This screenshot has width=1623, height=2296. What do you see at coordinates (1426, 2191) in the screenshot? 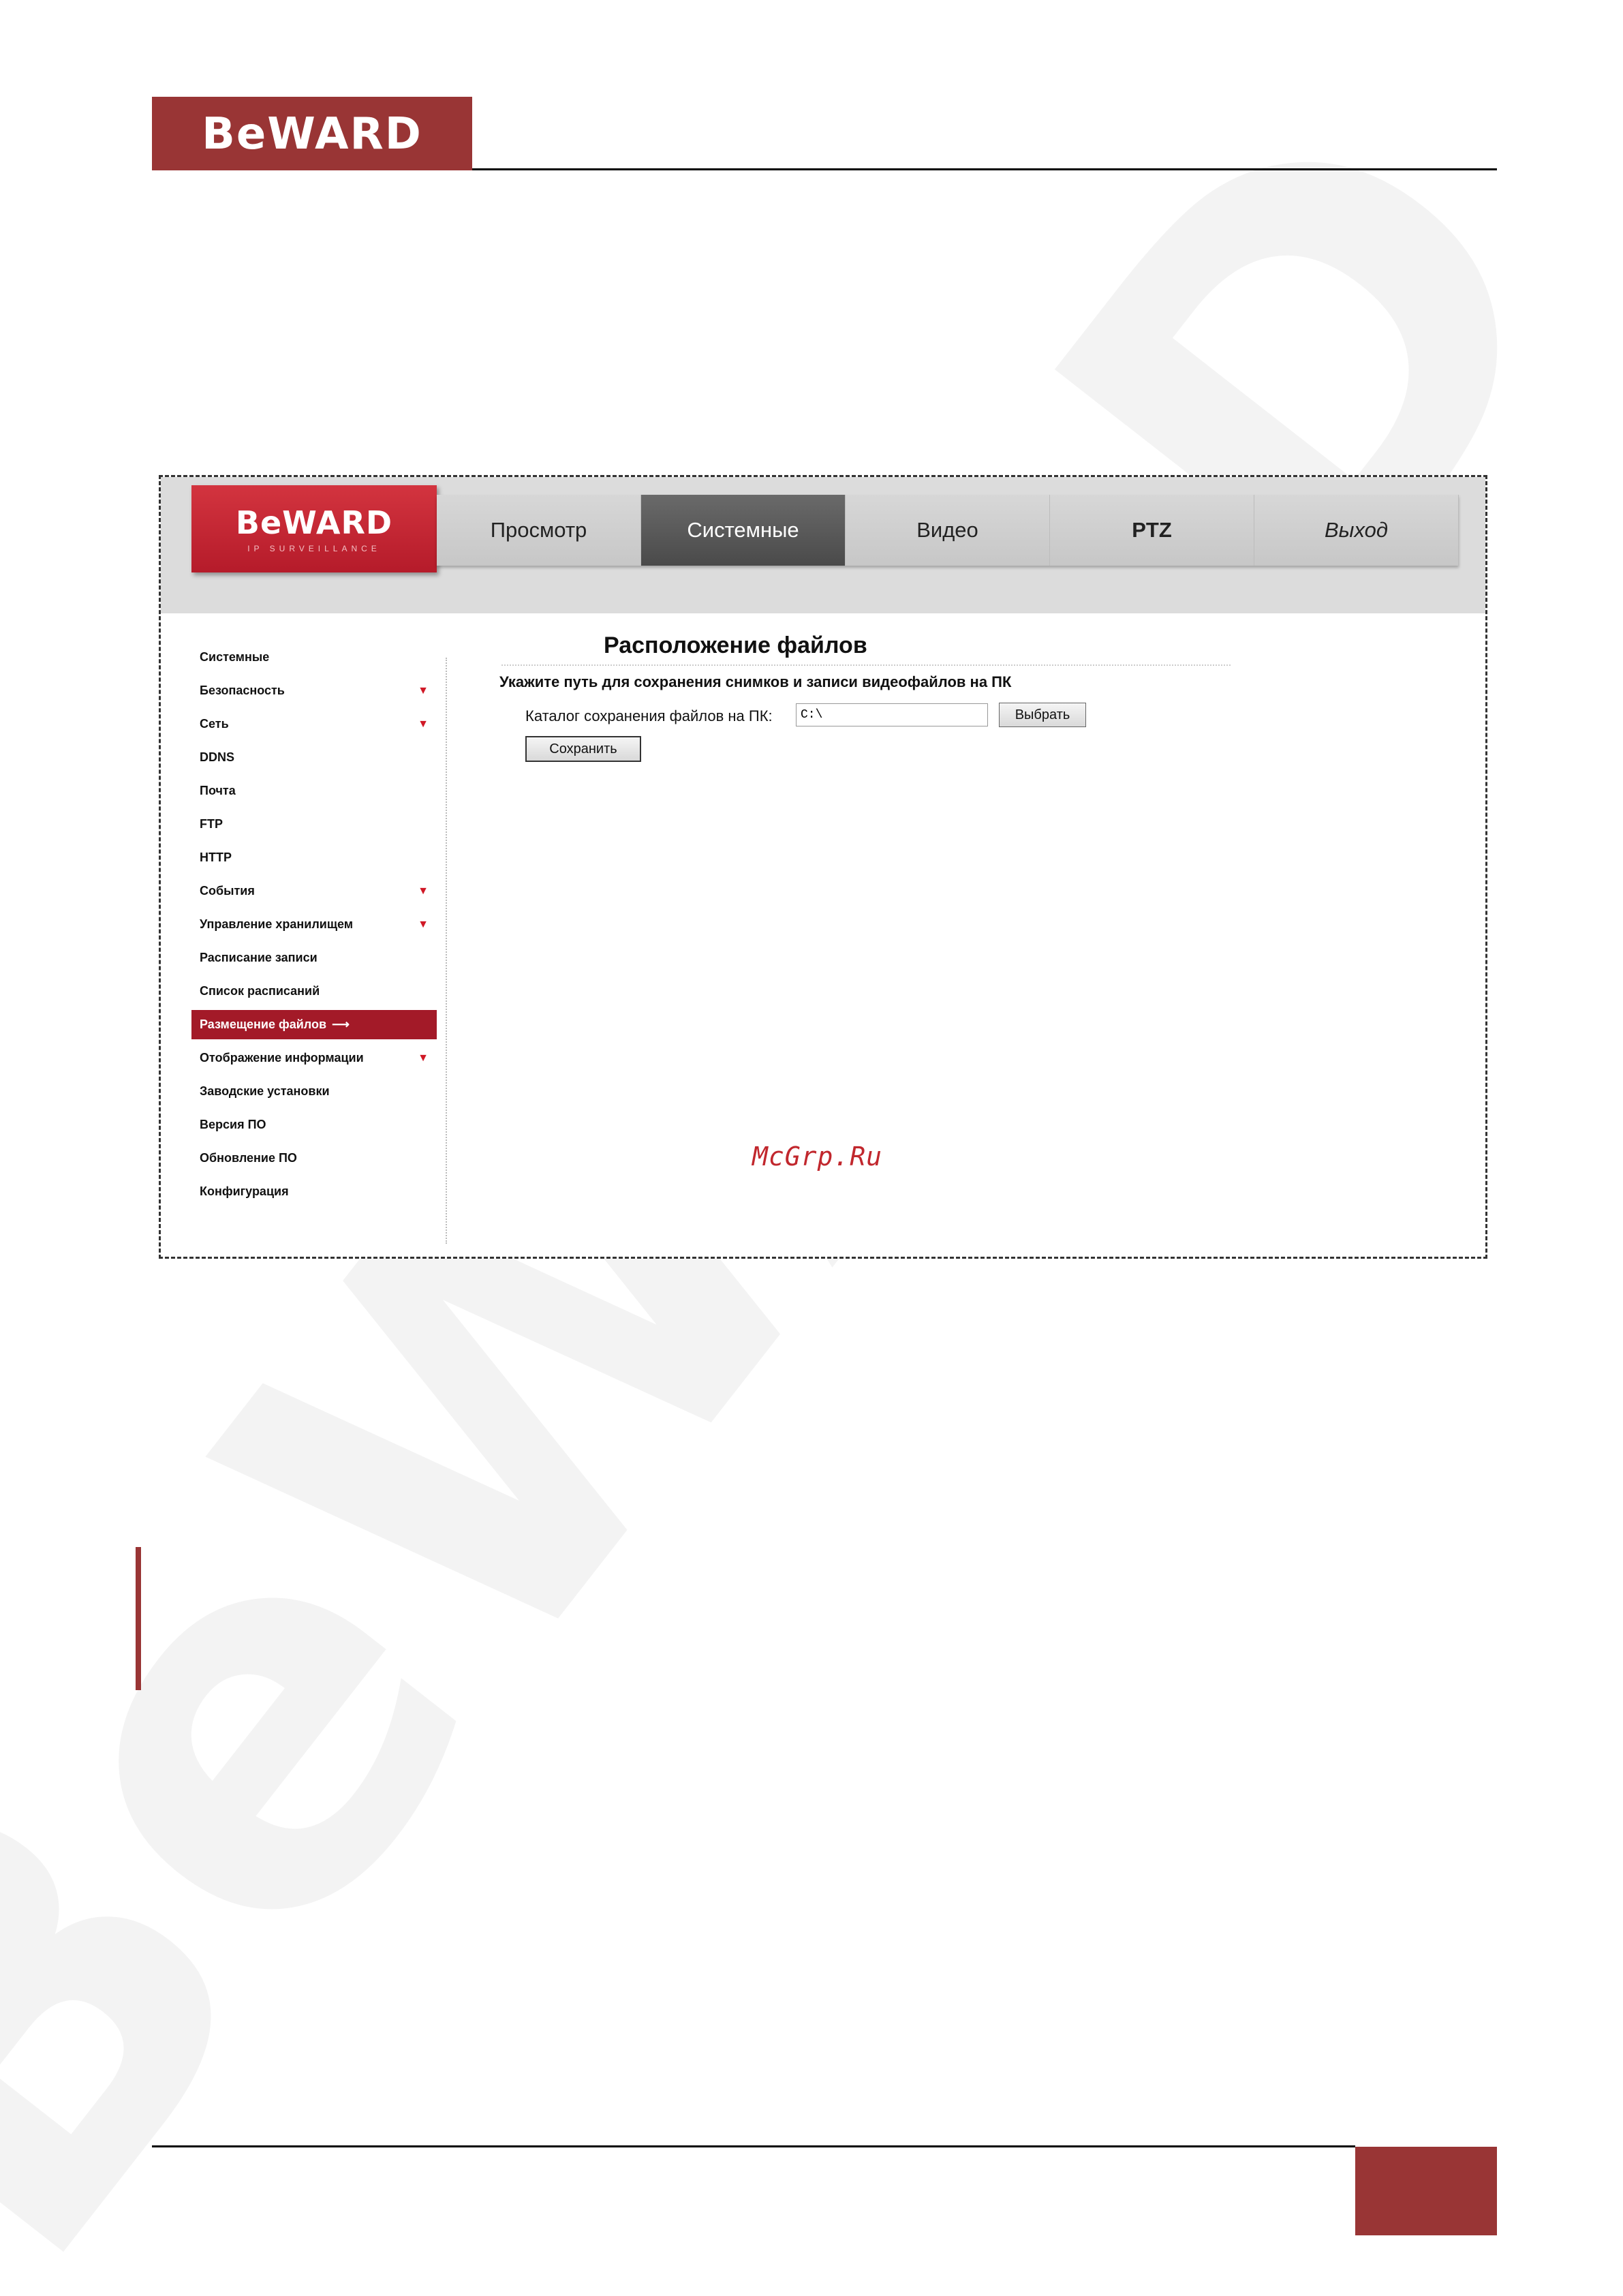
I see `footer-page-box` at bounding box center [1426, 2191].